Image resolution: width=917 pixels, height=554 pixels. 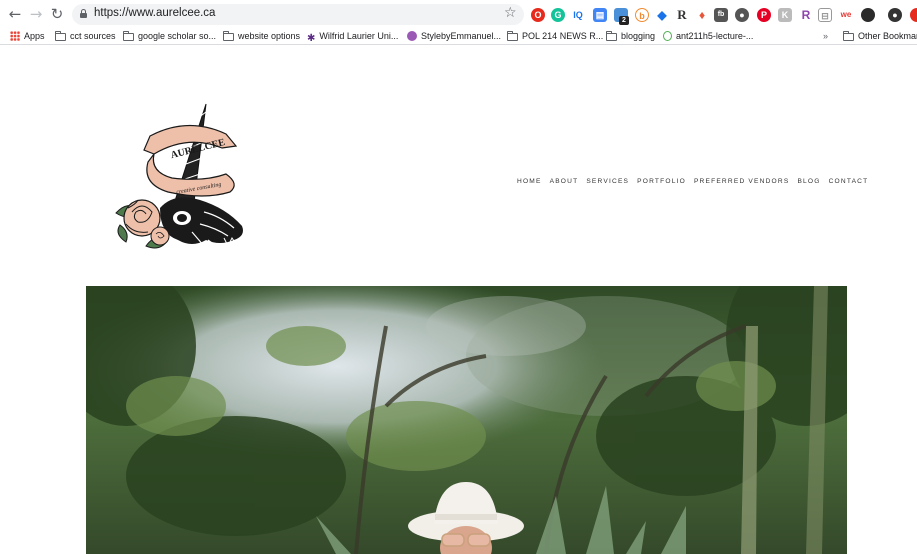 I want to click on graduation-cap-icon: ◆, so click(x=662, y=15).